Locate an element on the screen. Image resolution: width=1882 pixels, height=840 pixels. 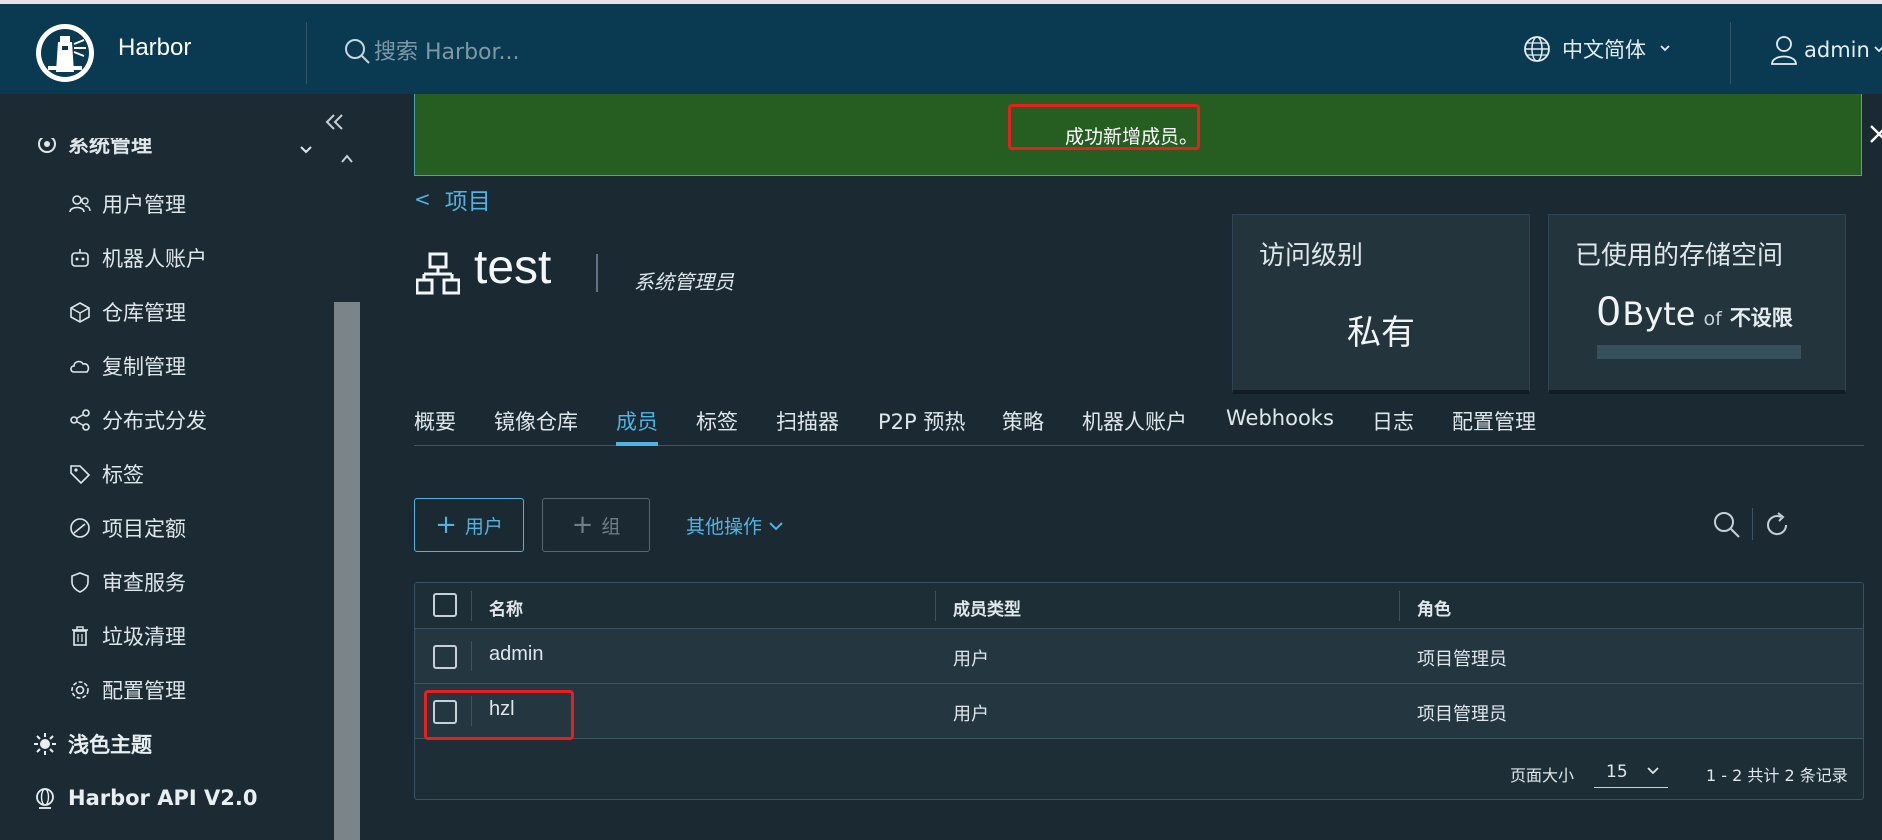
tab-logs: 日志 is located at coordinates (1393, 426).